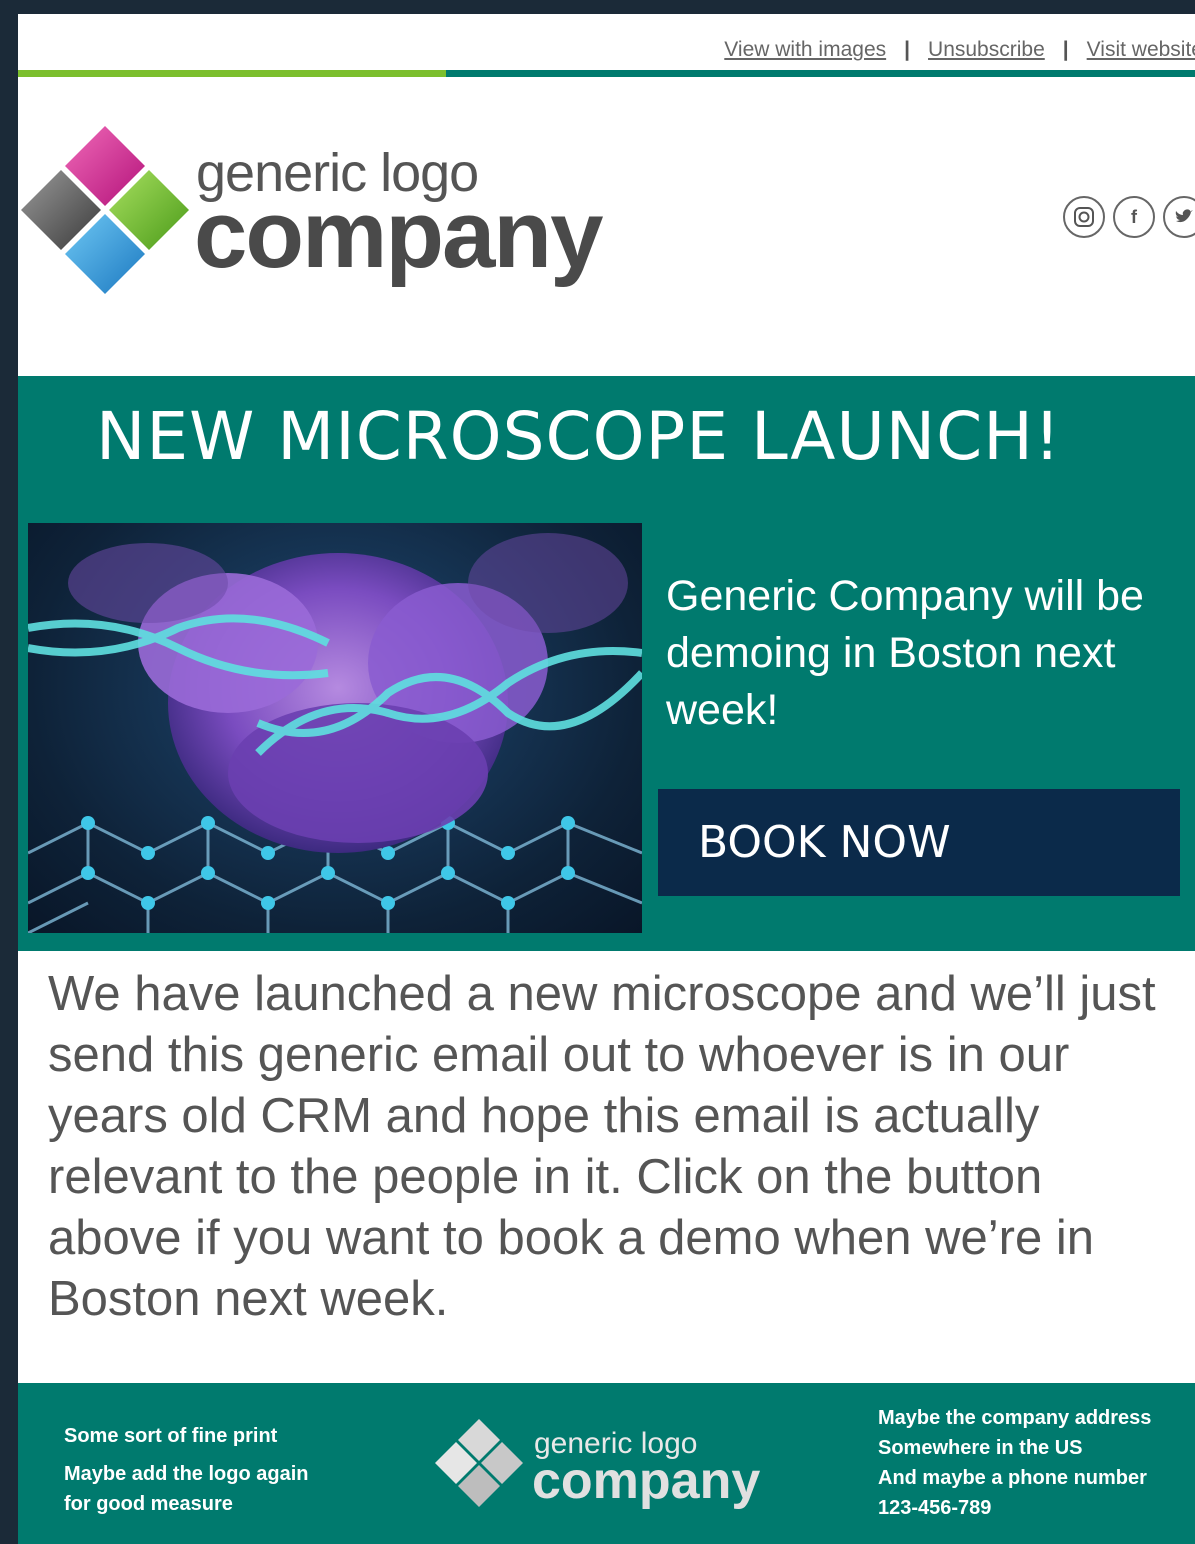 Image resolution: width=1195 pixels, height=1544 pixels. What do you see at coordinates (935, 1508) in the screenshot?
I see `phone-number: 123-456-789` at bounding box center [935, 1508].